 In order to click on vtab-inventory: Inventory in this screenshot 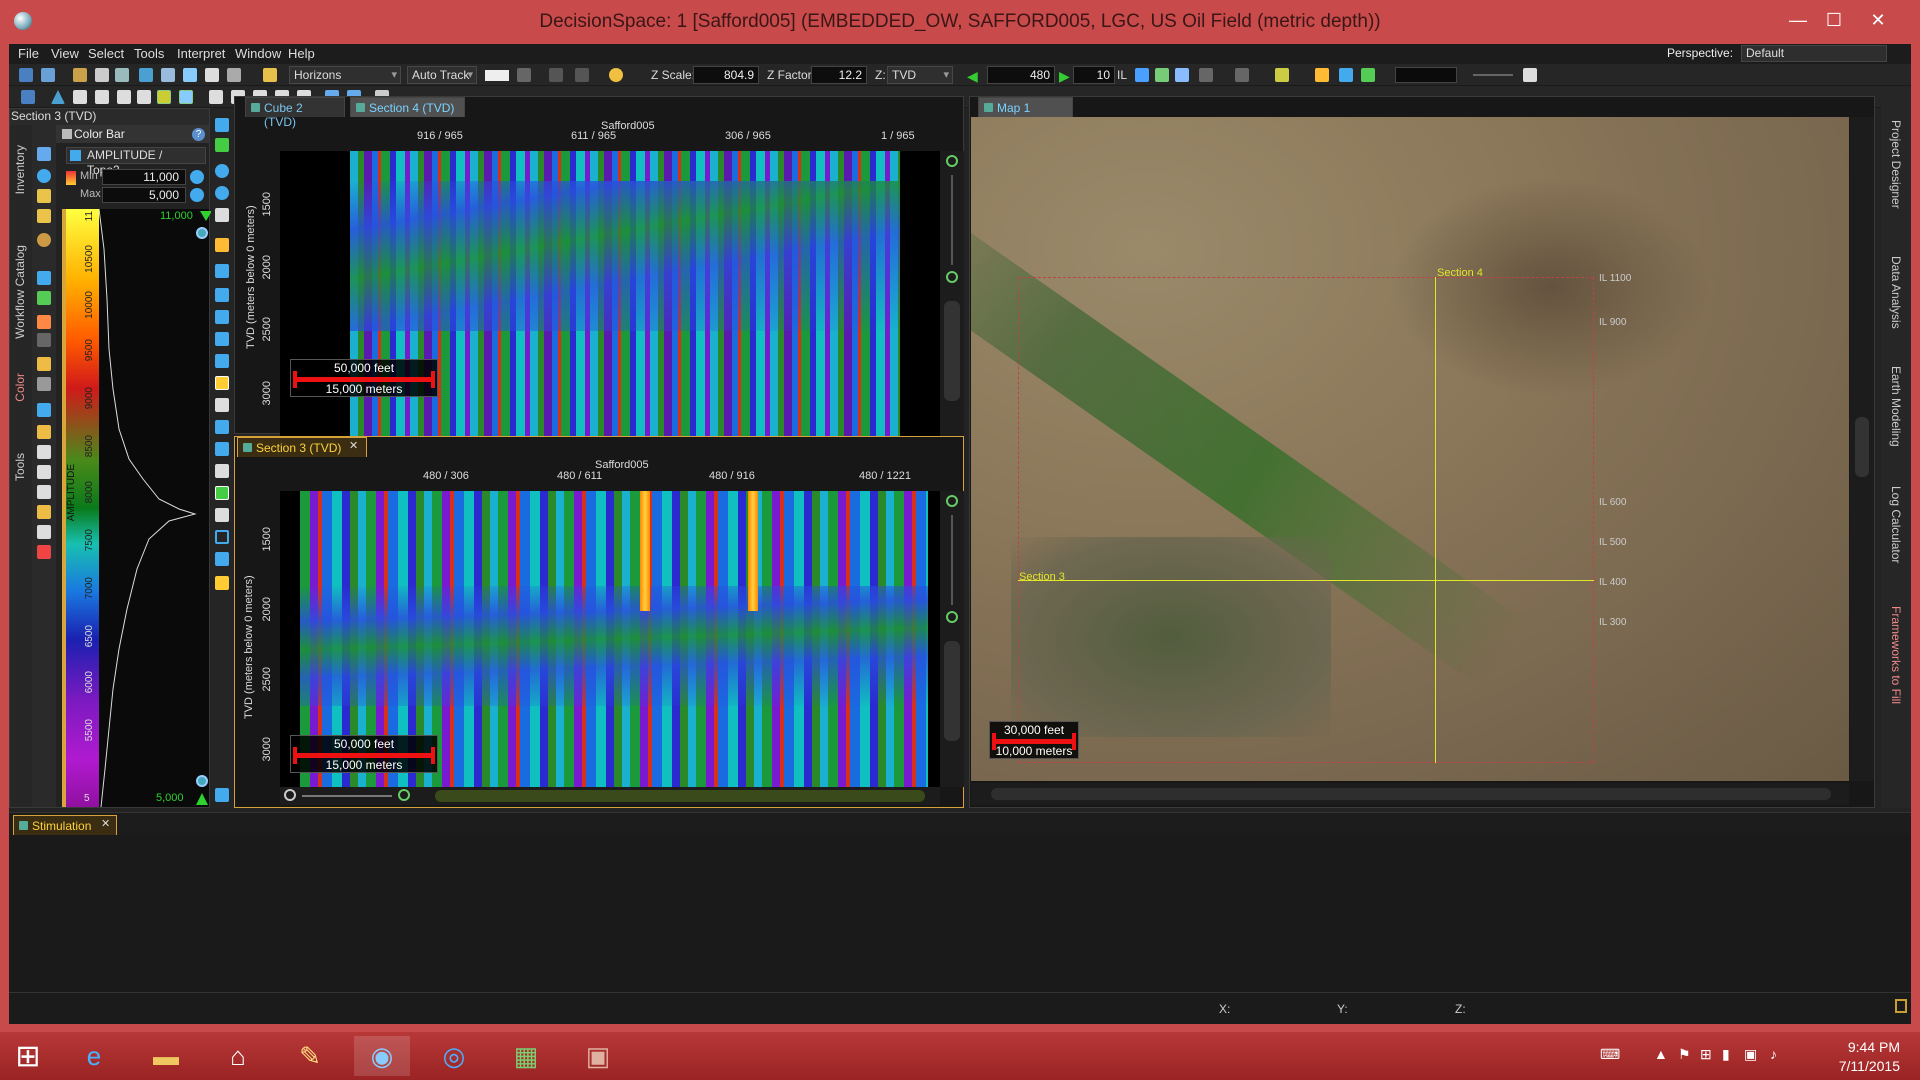, I will do `click(20, 169)`.